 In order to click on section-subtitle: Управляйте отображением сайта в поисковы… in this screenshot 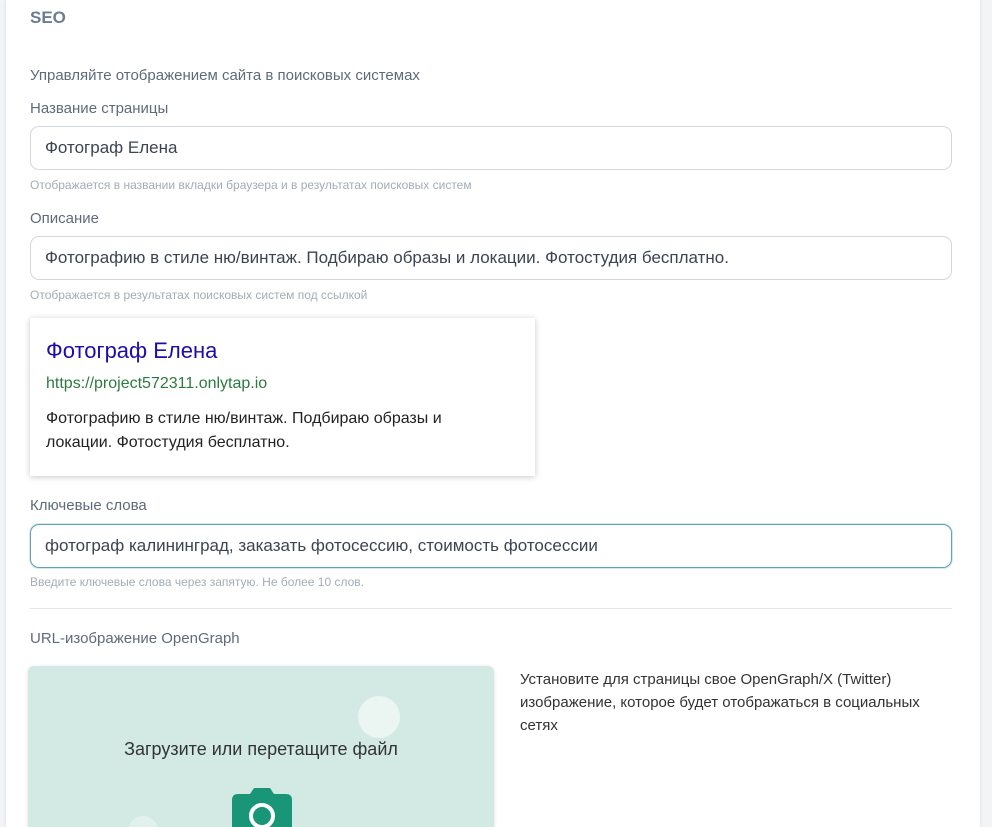, I will do `click(225, 75)`.